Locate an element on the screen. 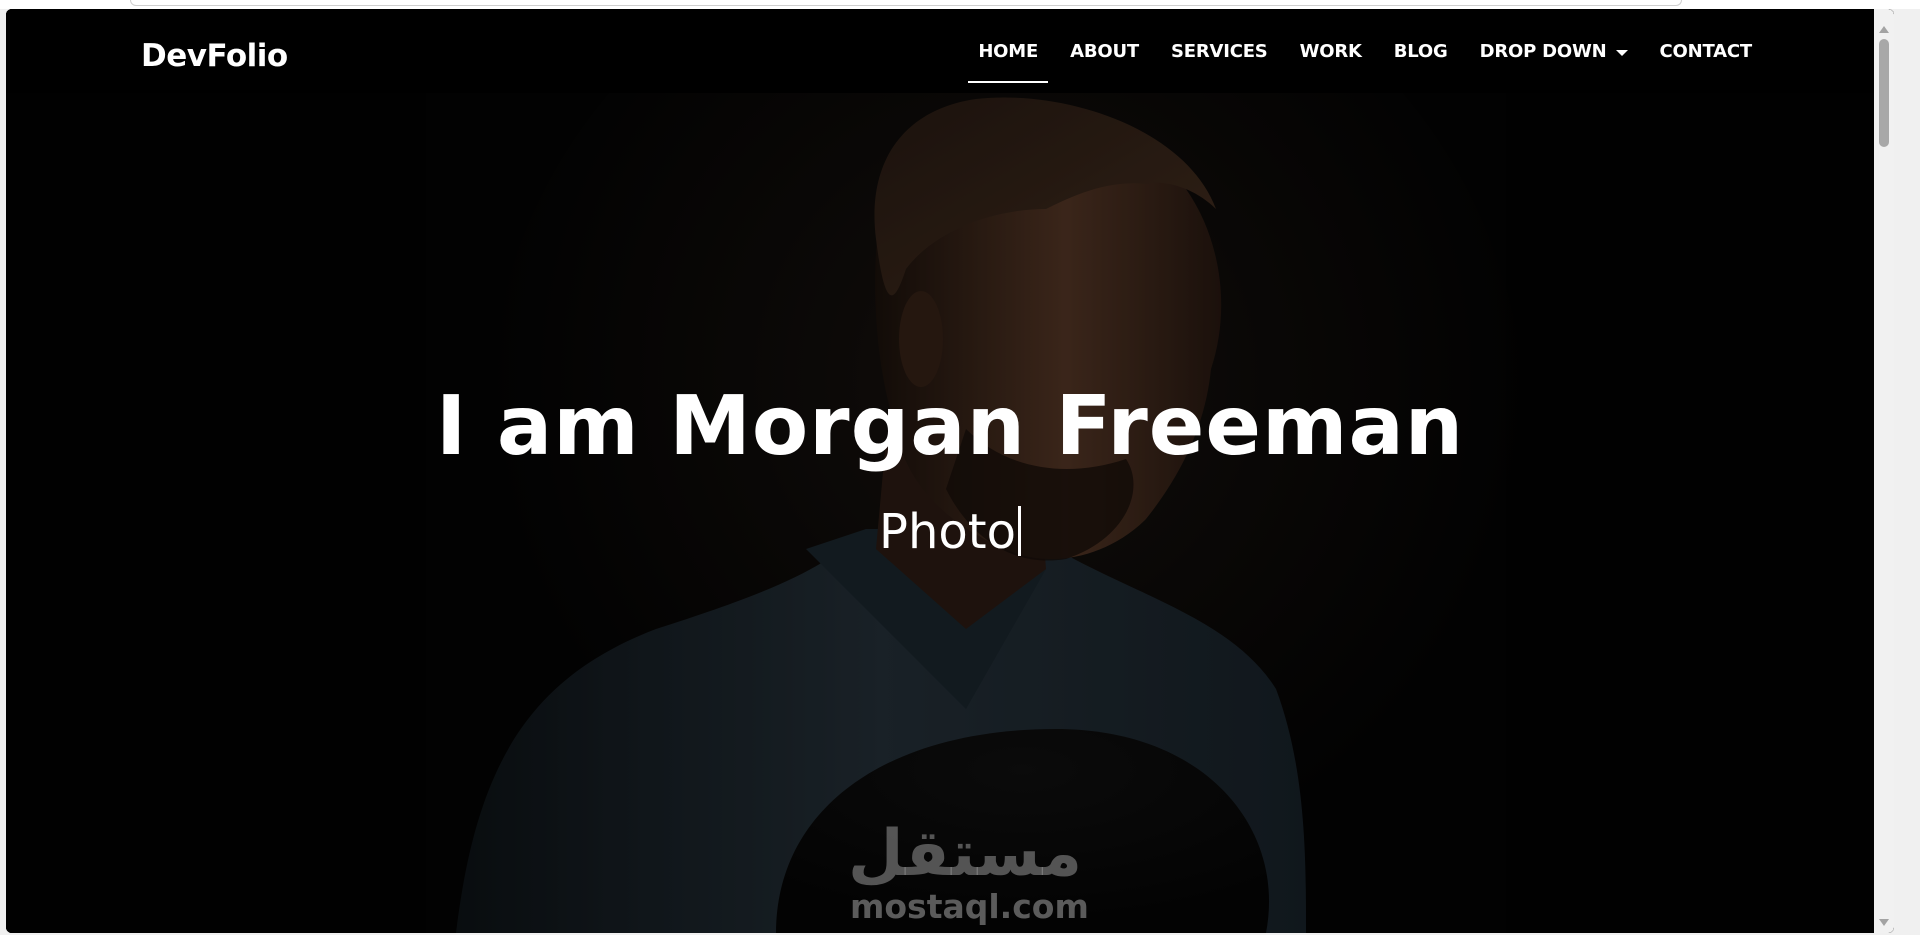  nav-item-blog: BLOG is located at coordinates (1421, 52).